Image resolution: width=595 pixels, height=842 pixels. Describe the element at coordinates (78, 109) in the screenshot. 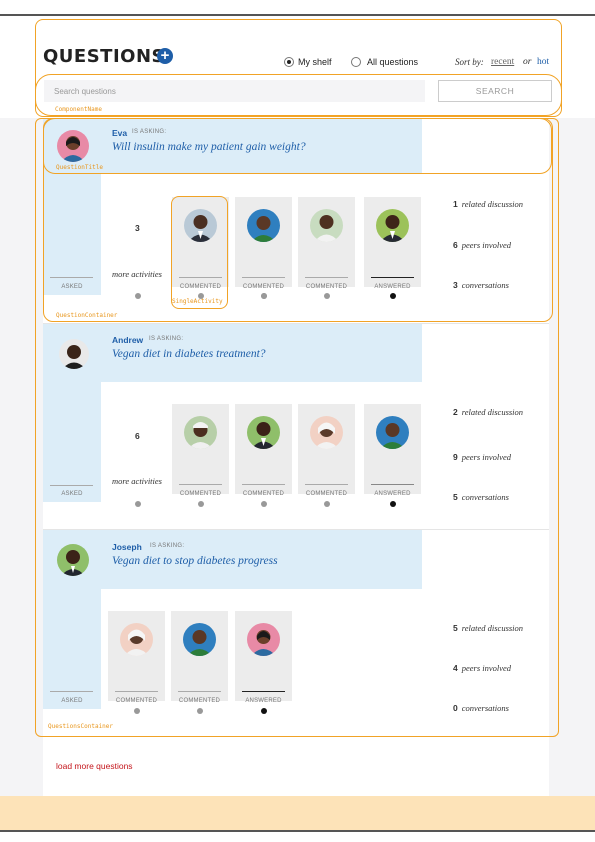

I see `annotation-component-name: ComponentName` at that location.